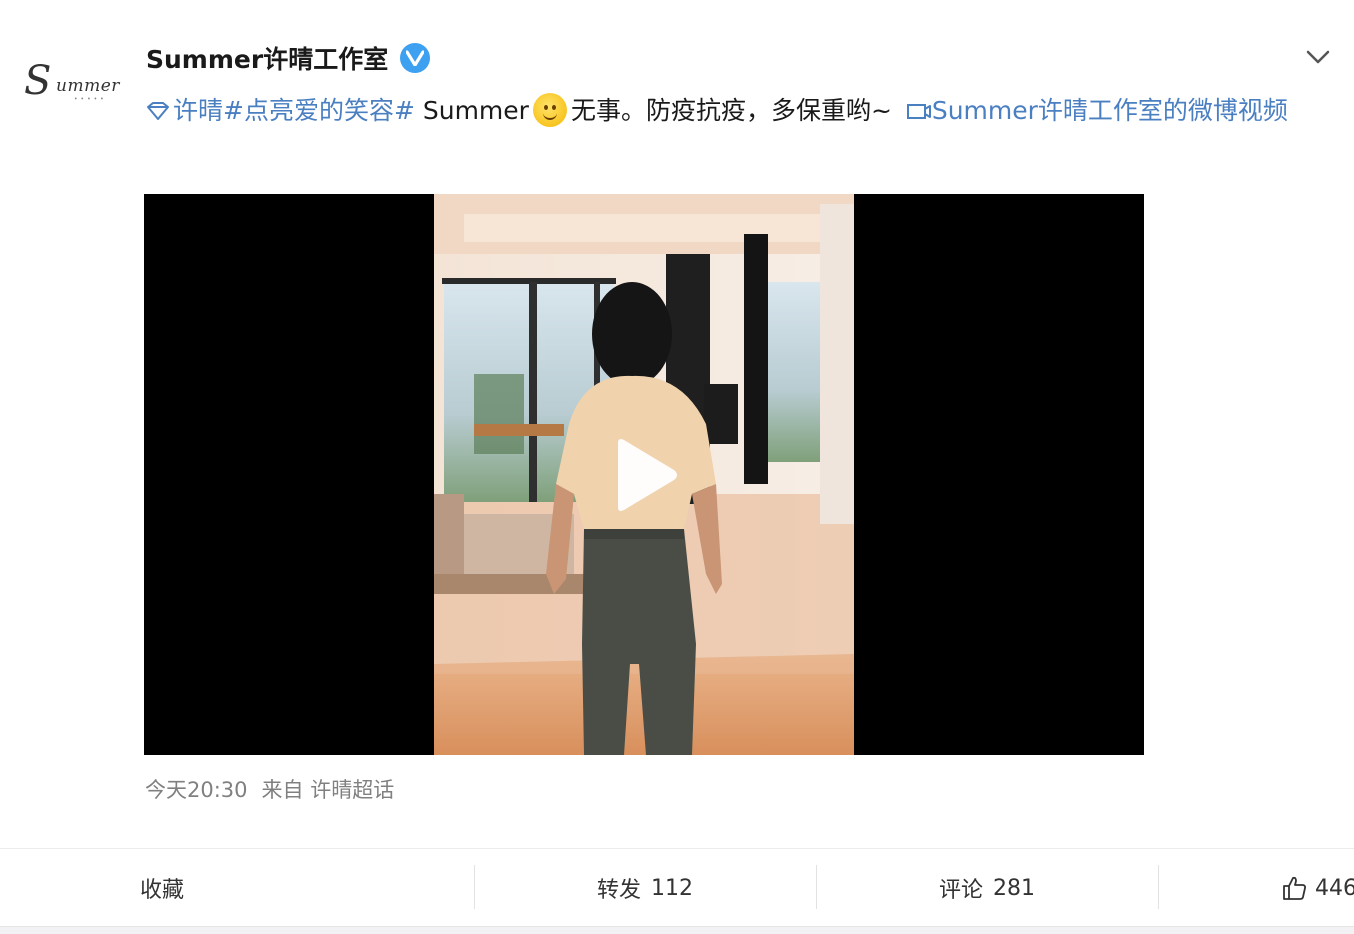  I want to click on comment-count: 281, so click(1014, 888).